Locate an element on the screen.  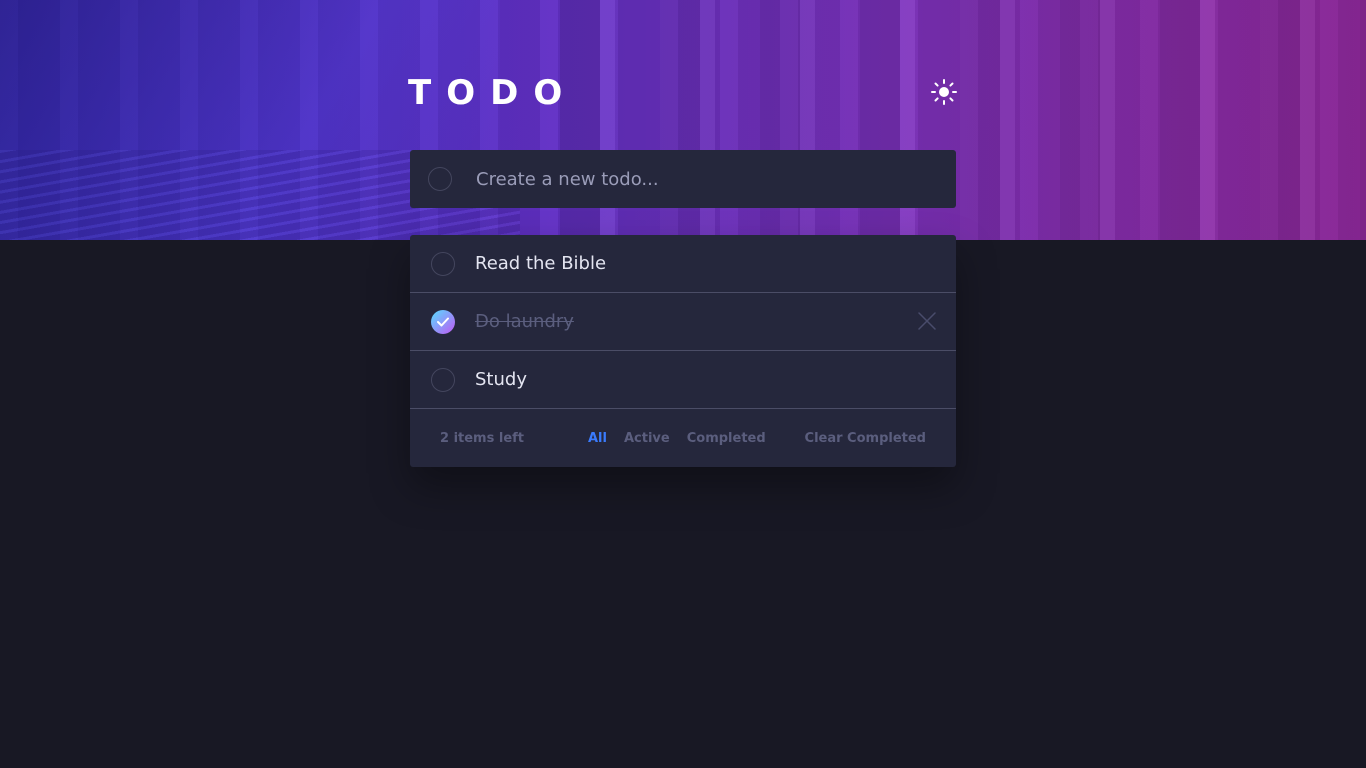
delete-todo-button is located at coordinates (927, 321).